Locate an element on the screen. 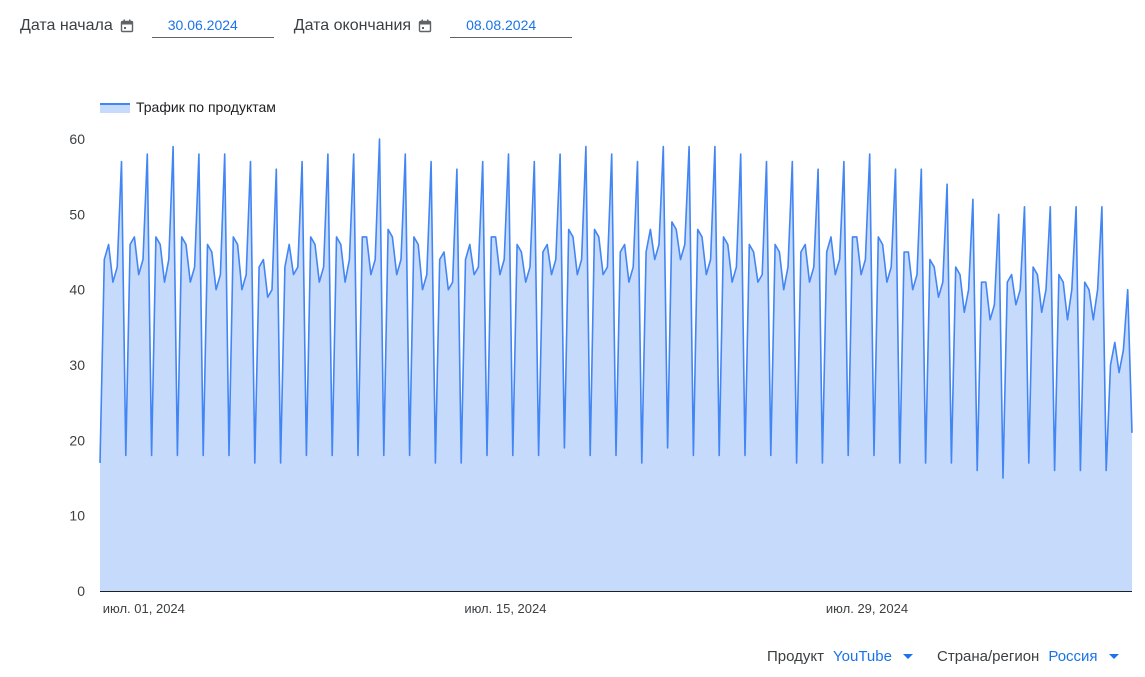 The height and width of the screenshot is (677, 1145). region-filter: Страна/регион Россия is located at coordinates (1028, 656).